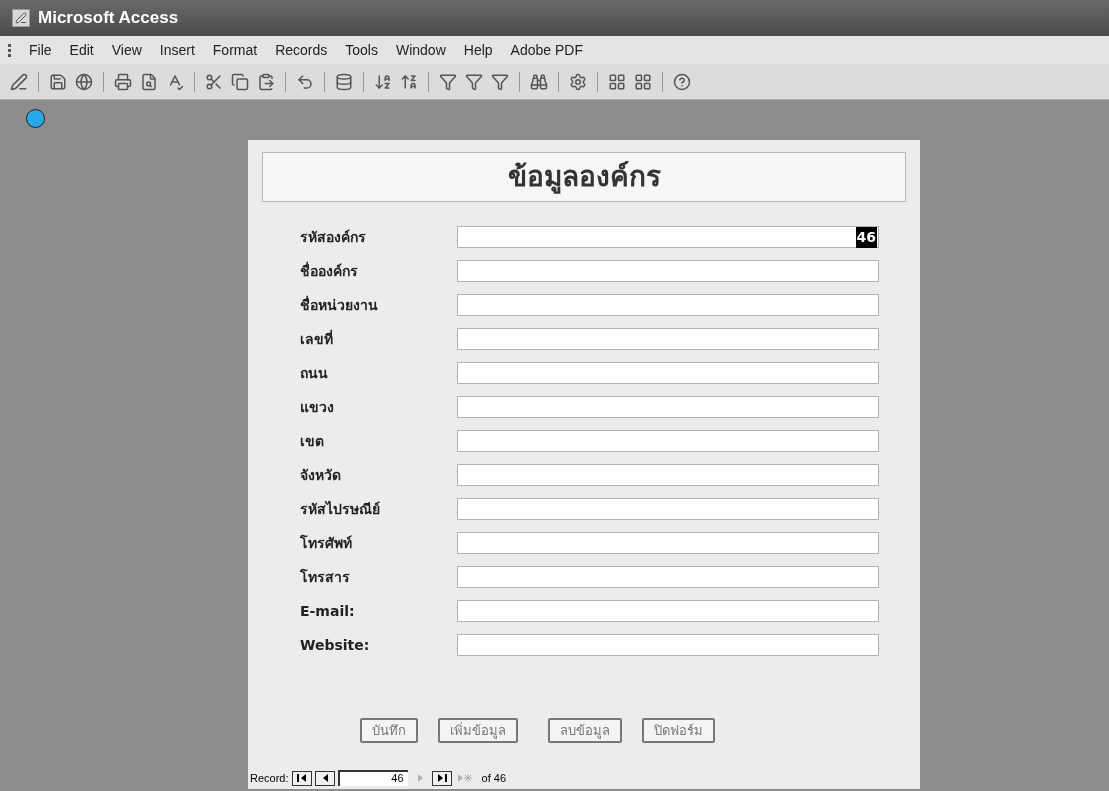 This screenshot has height=791, width=1109. I want to click on field-label: ถนน, so click(314, 373).